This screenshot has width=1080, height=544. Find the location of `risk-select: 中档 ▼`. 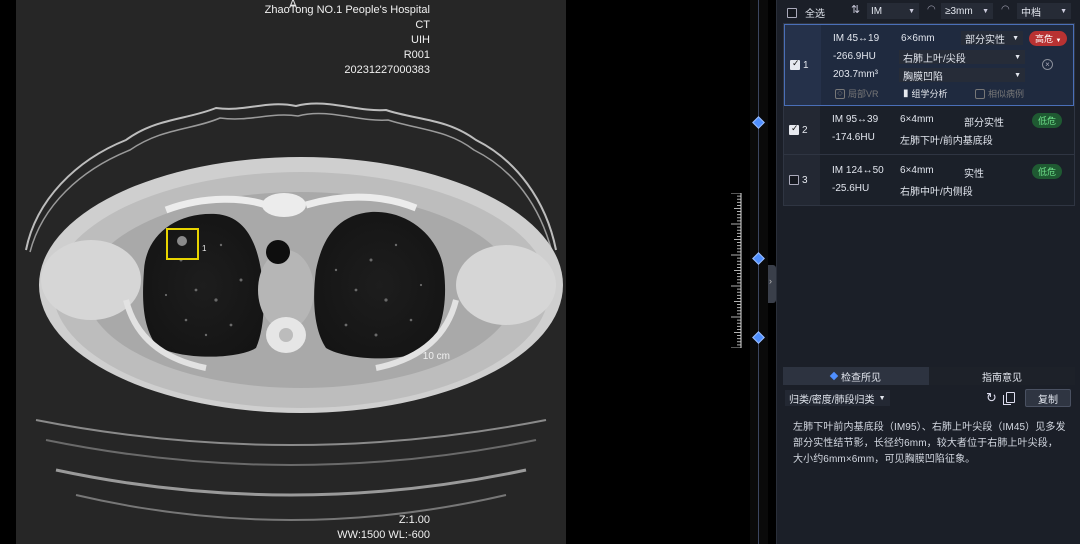

risk-select: 中档 ▼ is located at coordinates (1044, 11).